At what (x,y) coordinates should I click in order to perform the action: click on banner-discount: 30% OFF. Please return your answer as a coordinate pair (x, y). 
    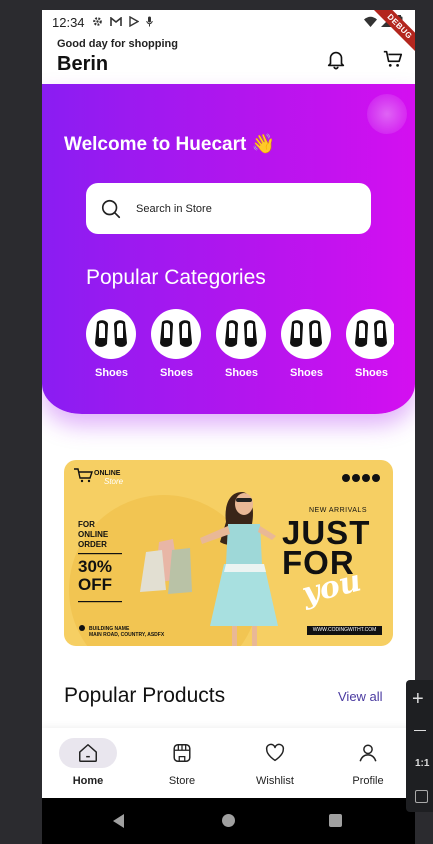
    Looking at the image, I should click on (95, 576).